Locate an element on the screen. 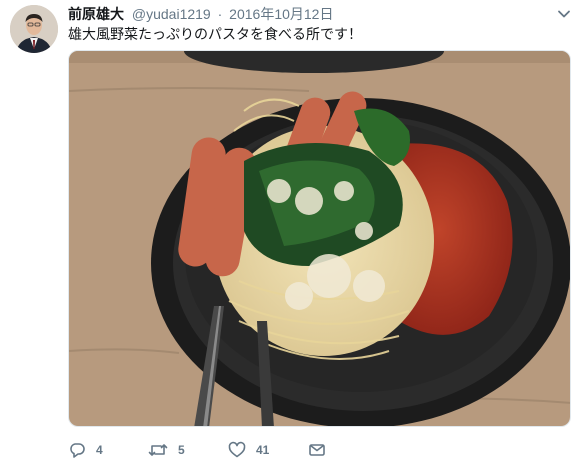 The height and width of the screenshot is (461, 579). like-count: 41 is located at coordinates (263, 450).